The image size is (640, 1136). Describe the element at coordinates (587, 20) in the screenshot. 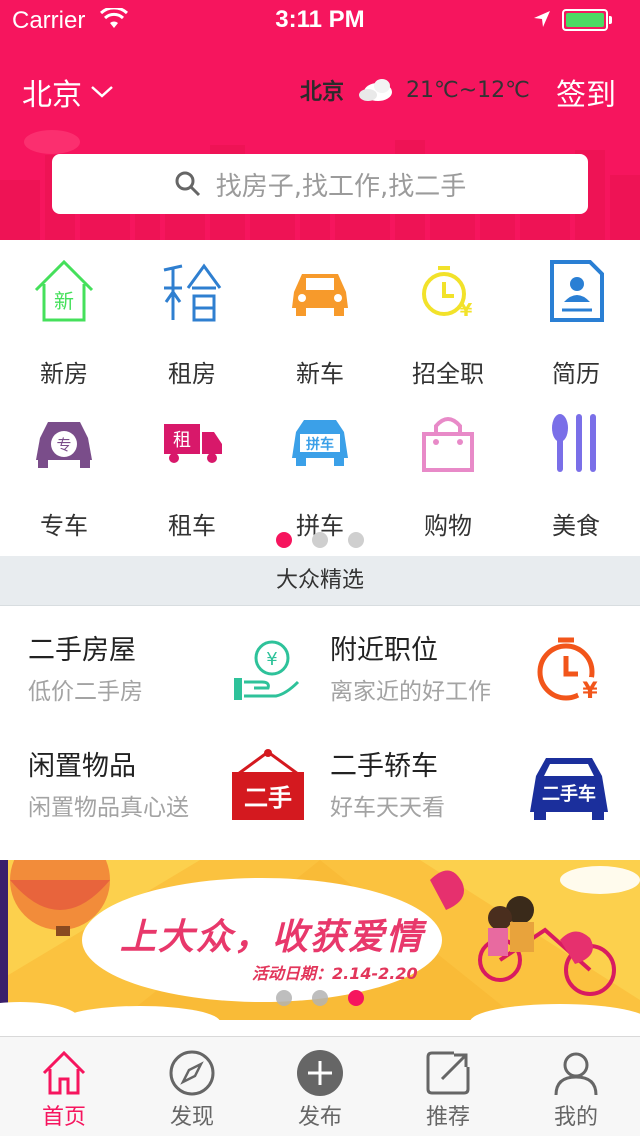

I see `battery-icon` at that location.